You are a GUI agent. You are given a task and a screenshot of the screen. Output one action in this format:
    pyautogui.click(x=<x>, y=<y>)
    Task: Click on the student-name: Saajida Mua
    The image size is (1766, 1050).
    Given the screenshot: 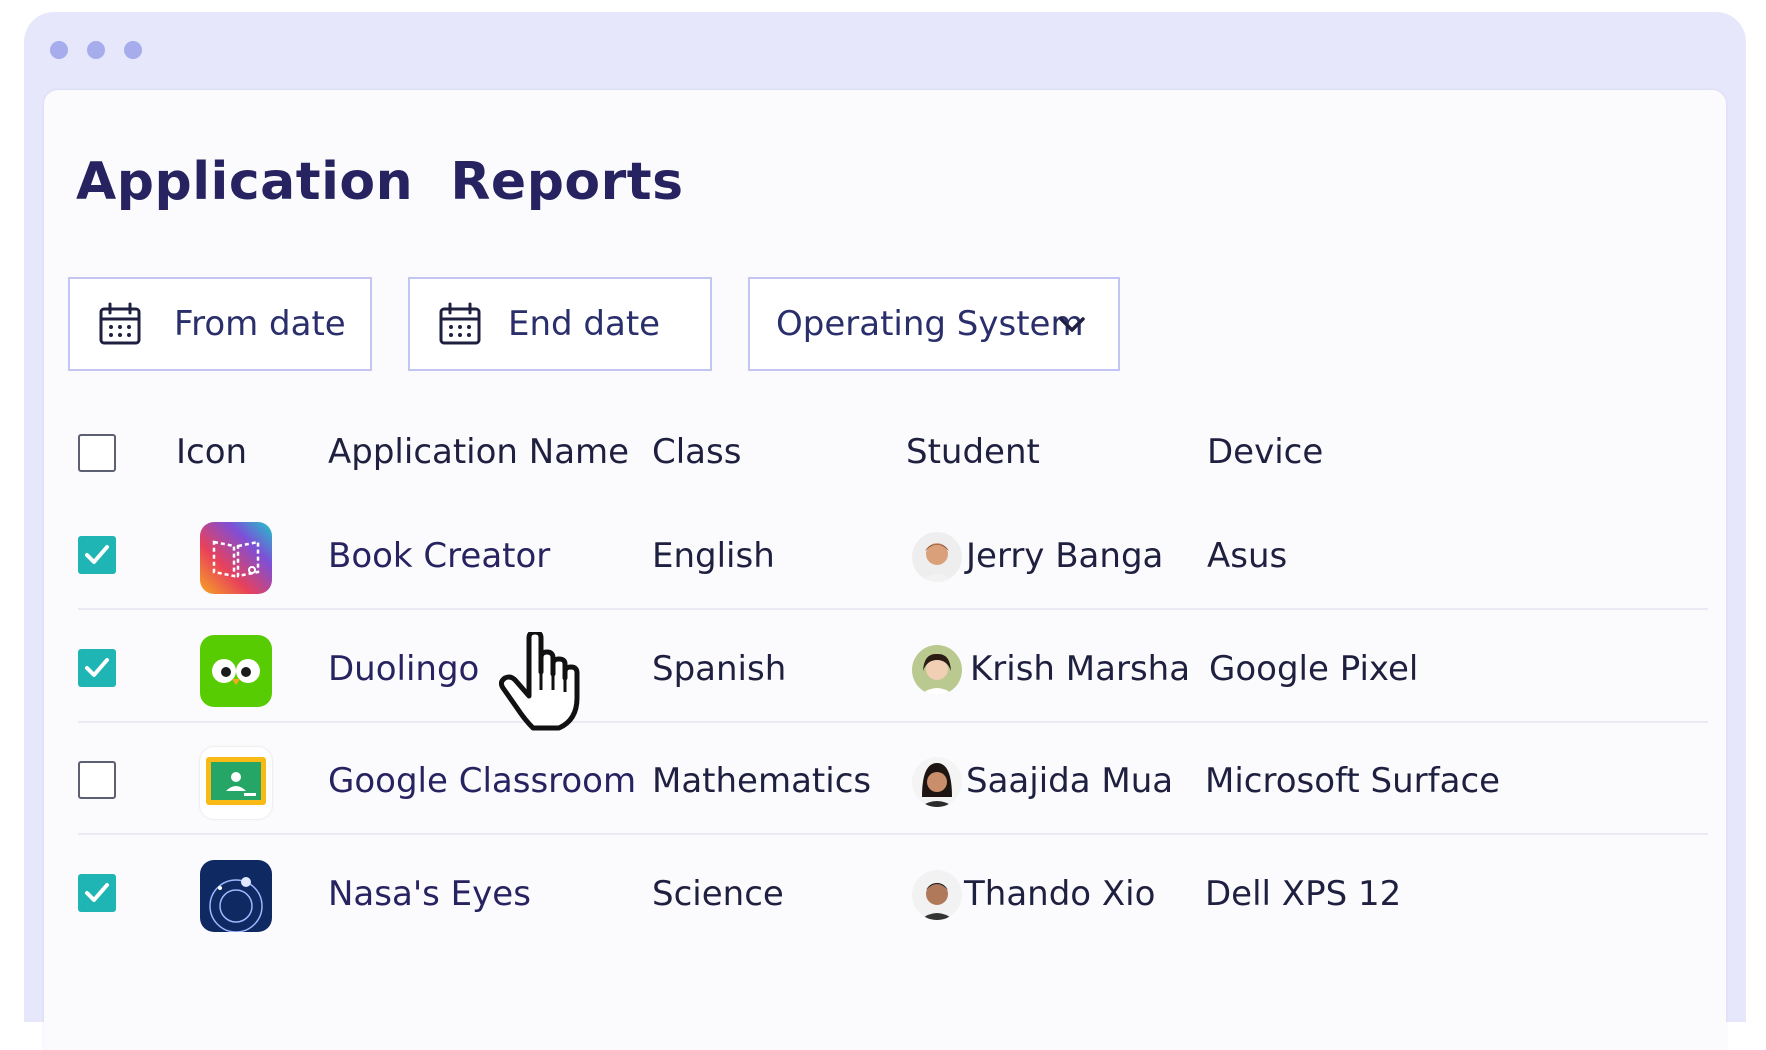 What is the action you would take?
    pyautogui.click(x=1070, y=781)
    